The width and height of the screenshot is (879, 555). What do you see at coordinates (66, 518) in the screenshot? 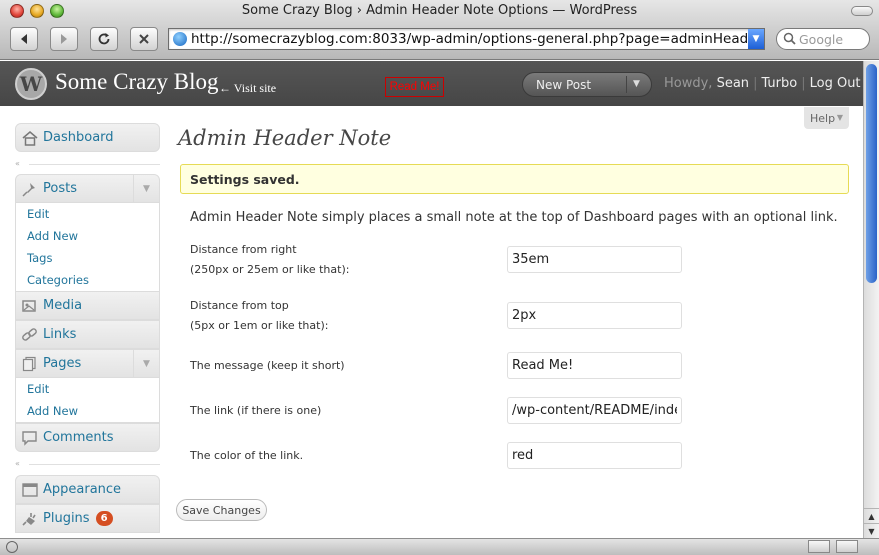
I see `plugins-label: Plugins` at bounding box center [66, 518].